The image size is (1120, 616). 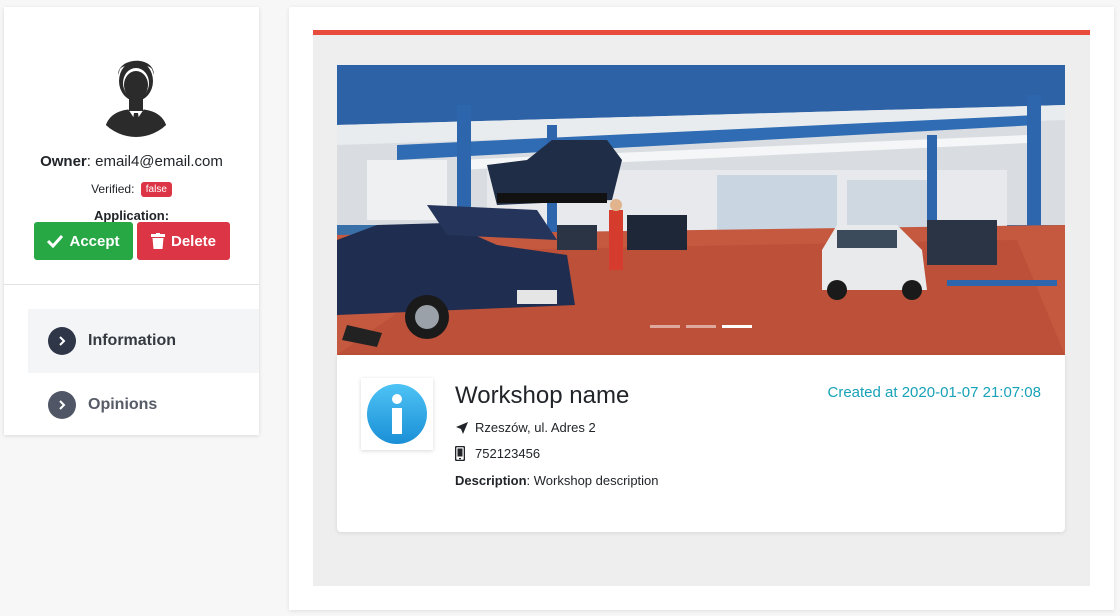 I want to click on owner-line: Owner: email4@email.com, so click(x=131, y=161).